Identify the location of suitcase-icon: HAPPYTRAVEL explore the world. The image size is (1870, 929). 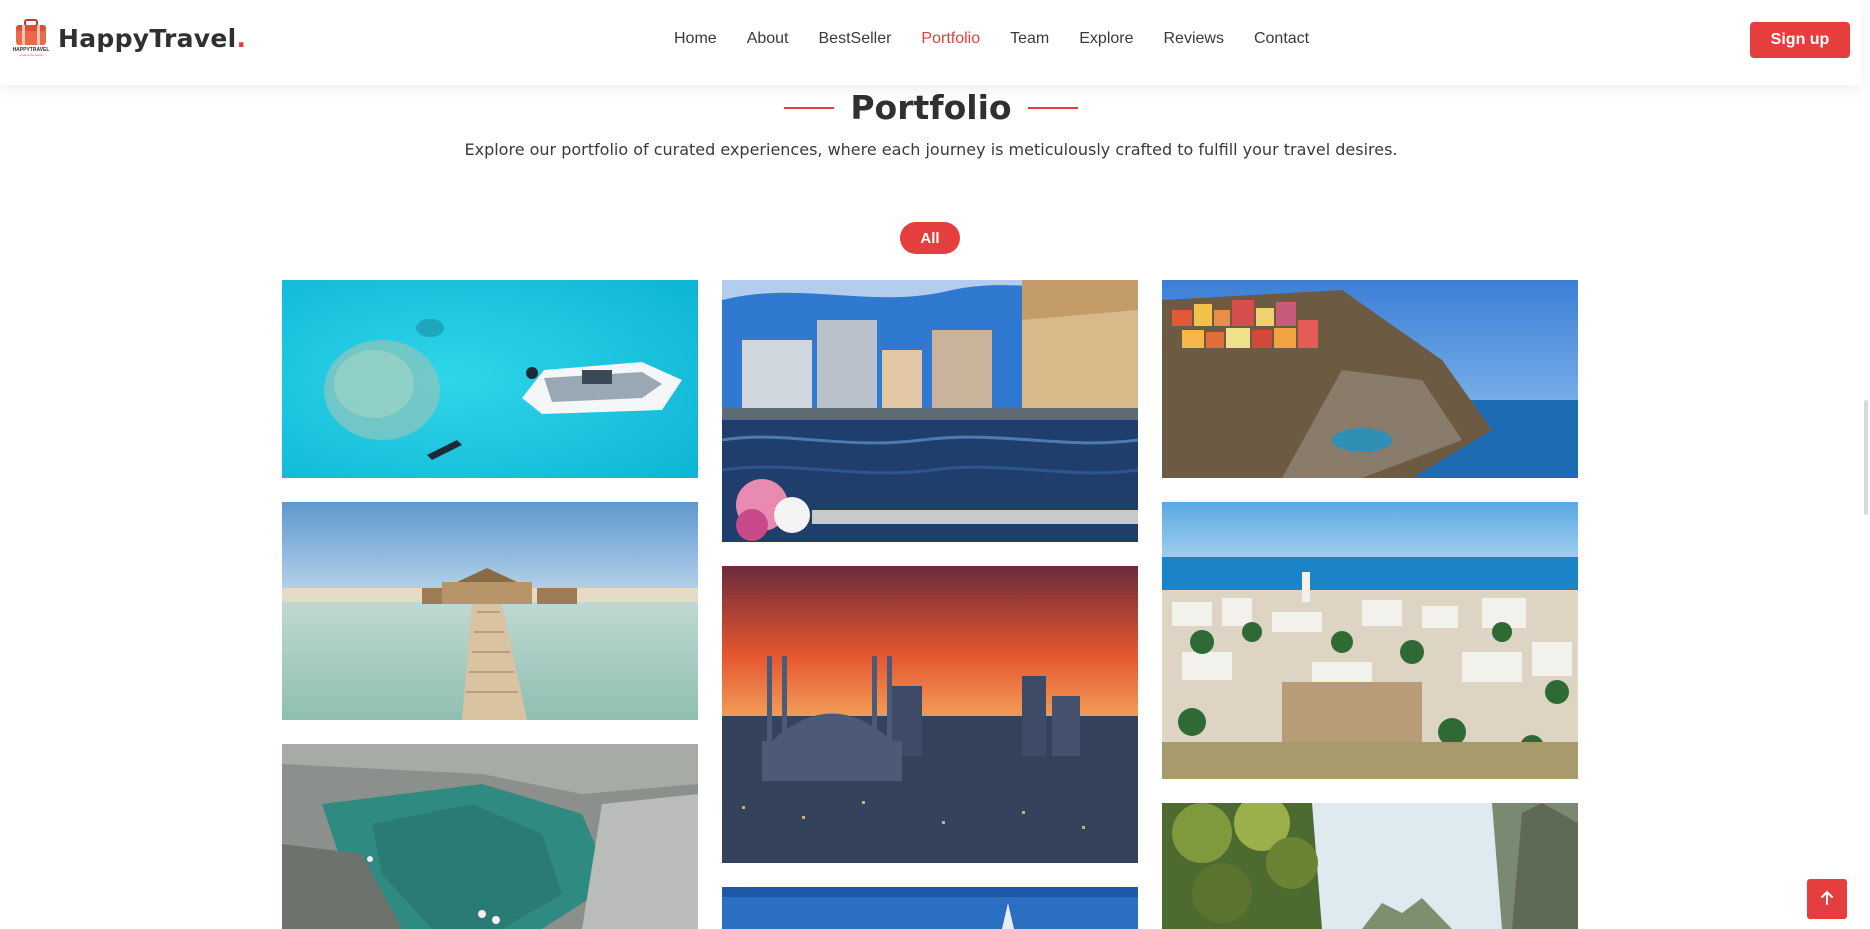
(31, 38).